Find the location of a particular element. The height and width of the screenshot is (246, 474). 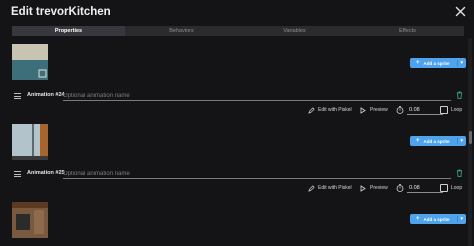

tab-properties: Properties is located at coordinates (68, 31).